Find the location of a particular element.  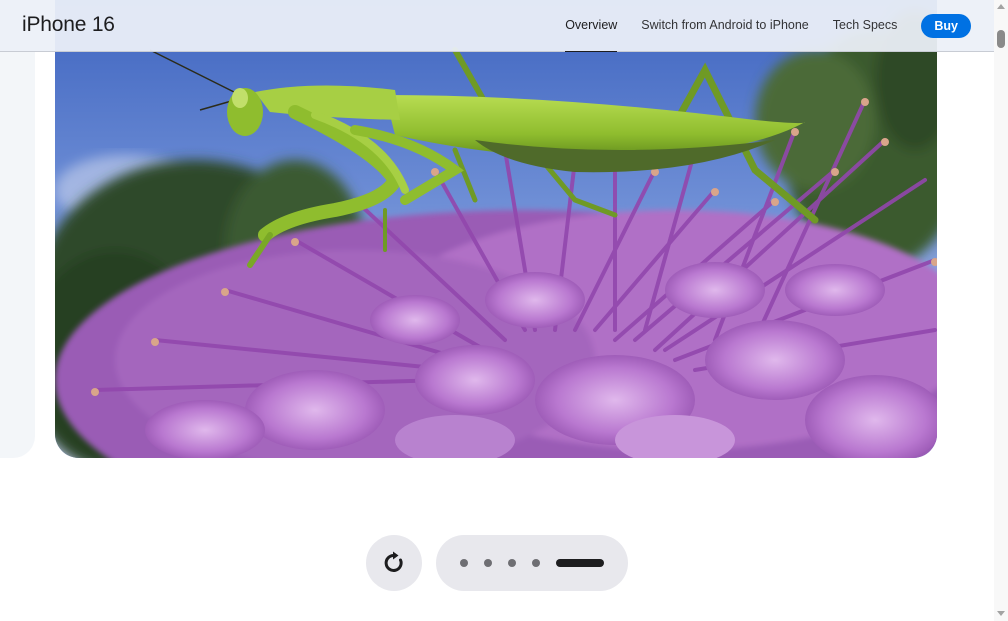

previous-gallery-card is located at coordinates (17, 229).